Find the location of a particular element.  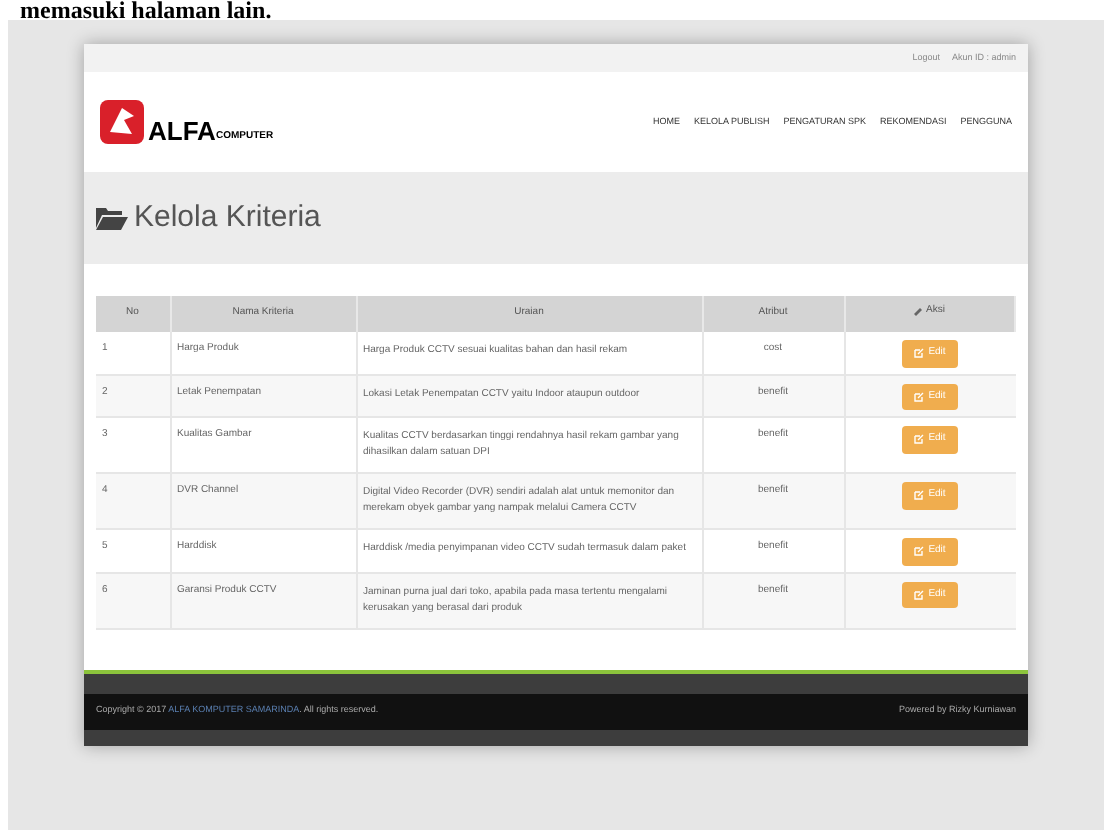

page-title: Kelola Kriteria is located at coordinates (227, 217).